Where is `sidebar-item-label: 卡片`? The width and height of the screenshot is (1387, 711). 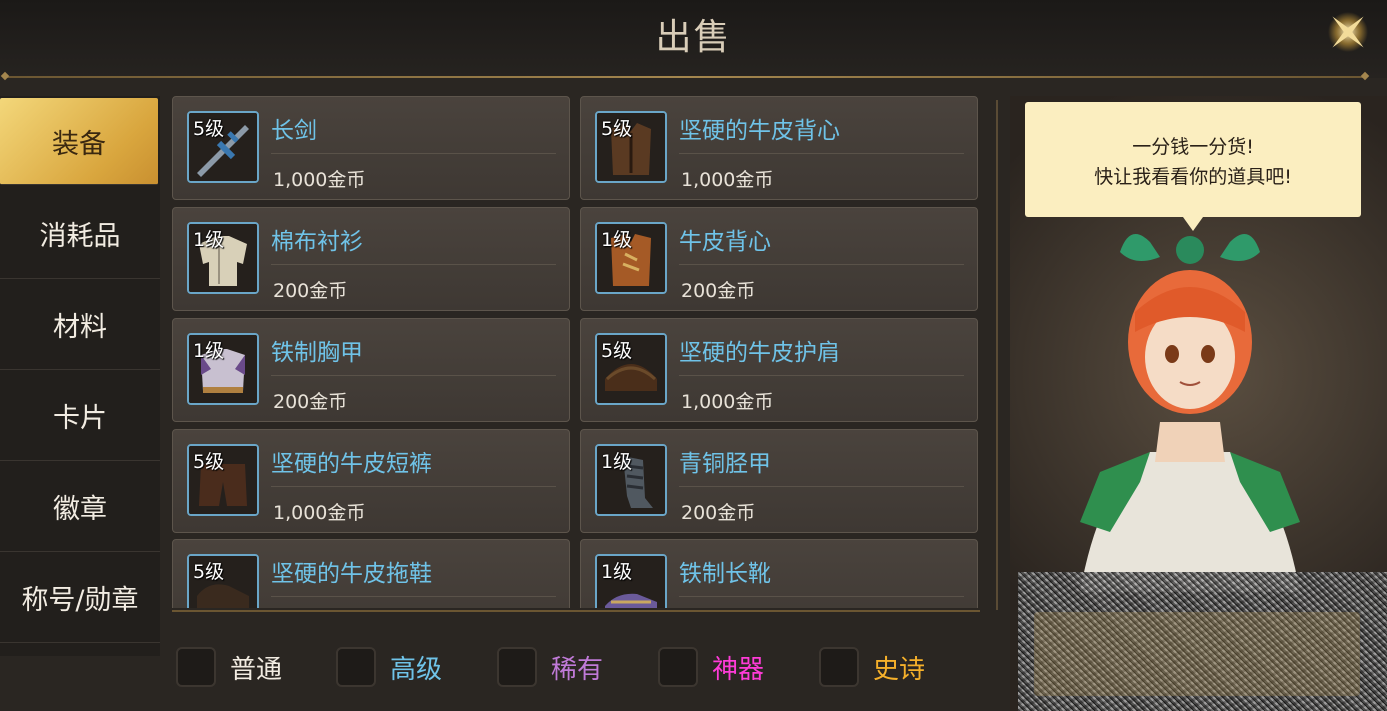 sidebar-item-label: 卡片 is located at coordinates (80, 418).